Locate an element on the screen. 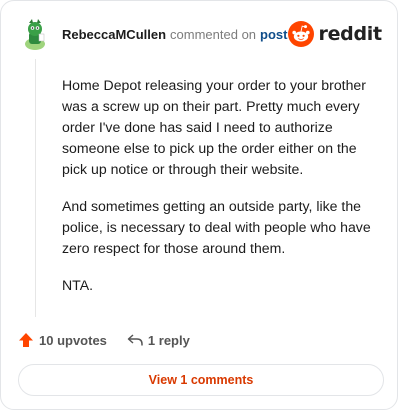 This screenshot has height=412, width=400. comment-footer: 10 upvotes 1 reply is located at coordinates (104, 340).